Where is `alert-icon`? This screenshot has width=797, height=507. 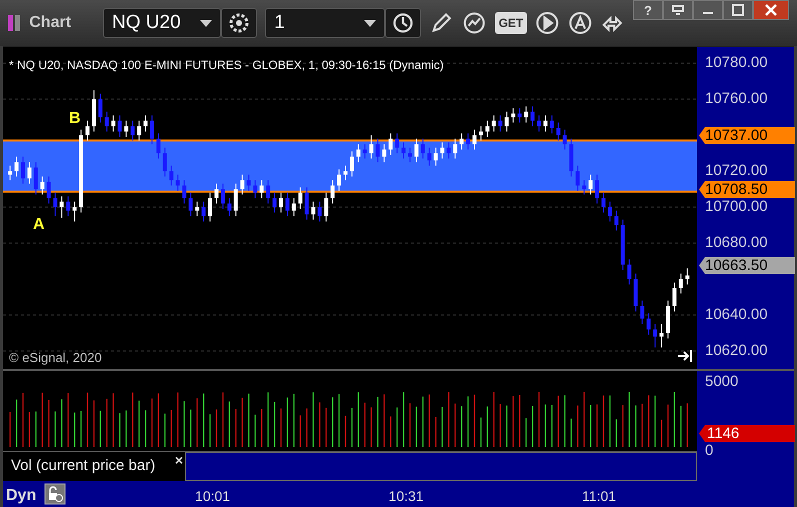 alert-icon is located at coordinates (580, 23).